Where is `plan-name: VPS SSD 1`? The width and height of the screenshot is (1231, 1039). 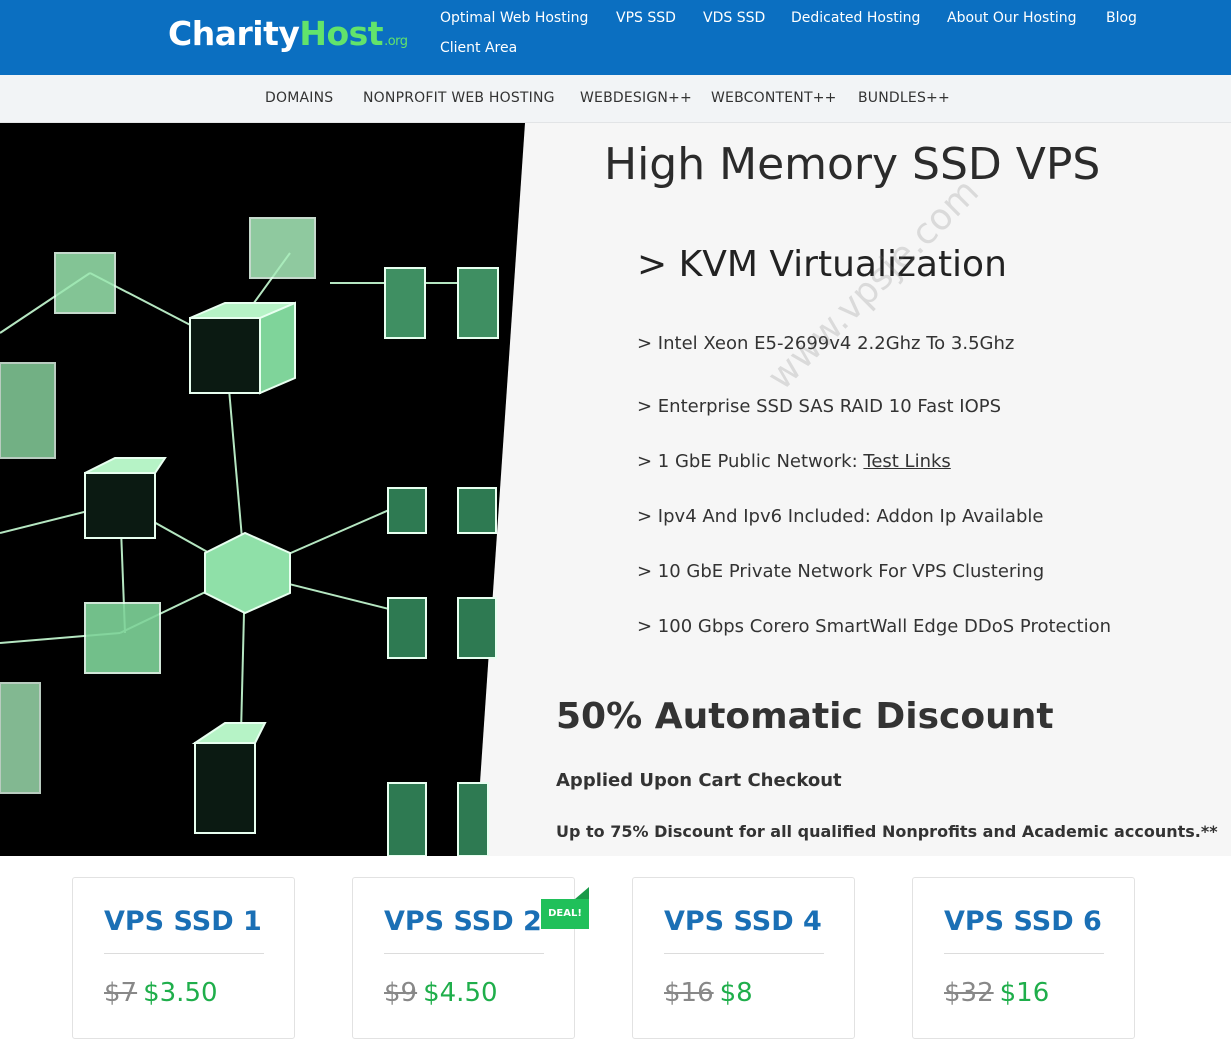
plan-name: VPS SSD 1 is located at coordinates (183, 921).